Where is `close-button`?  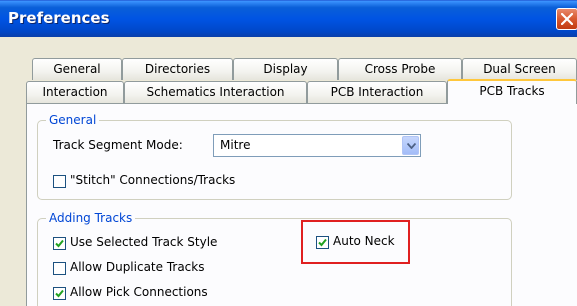 close-button is located at coordinates (566, 19).